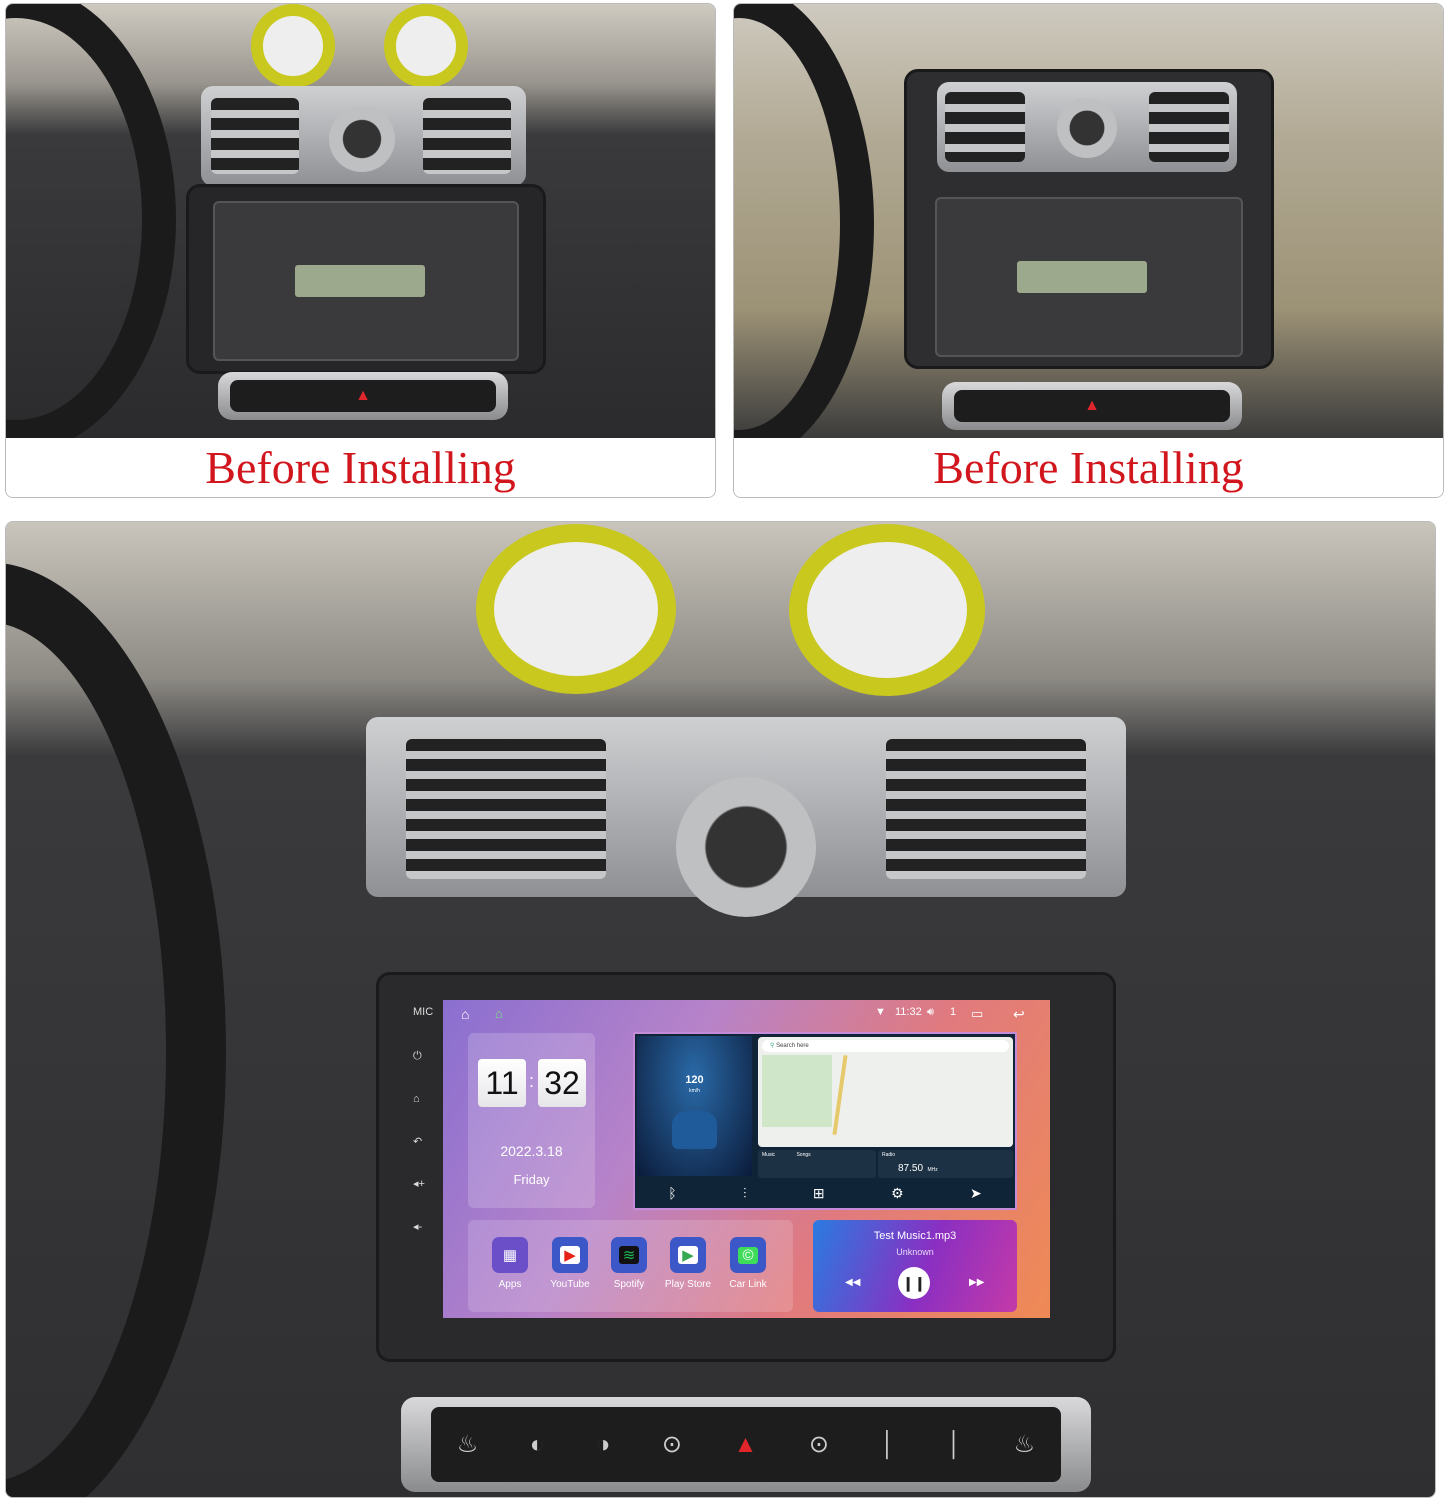 The image size is (1447, 1500). Describe the element at coordinates (930, 1012) in the screenshot. I see `volume-icon: 🔊︎` at that location.